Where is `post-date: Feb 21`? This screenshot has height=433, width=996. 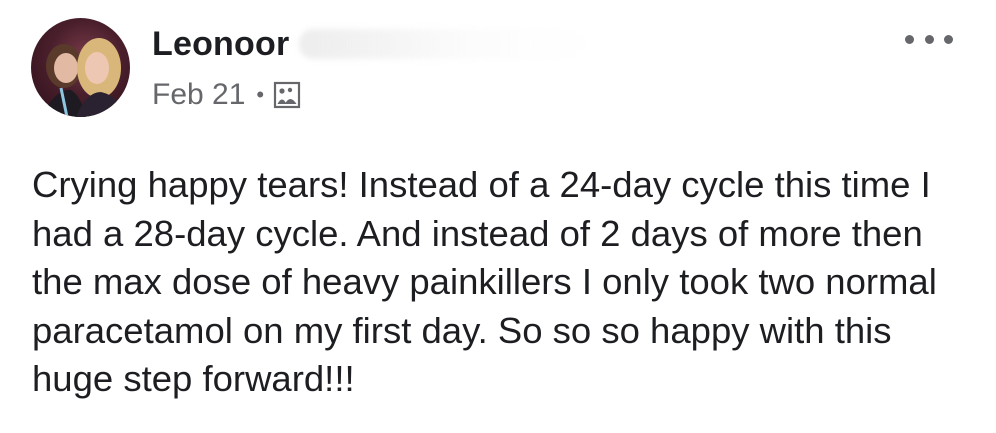 post-date: Feb 21 is located at coordinates (198, 95).